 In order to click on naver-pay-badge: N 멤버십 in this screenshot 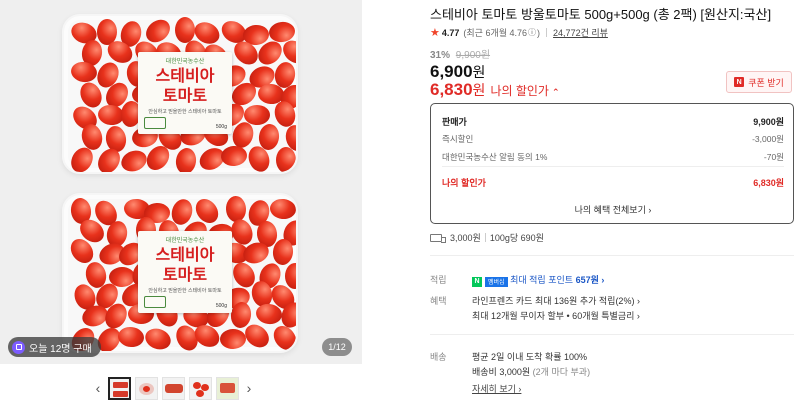, I will do `click(490, 281)`.